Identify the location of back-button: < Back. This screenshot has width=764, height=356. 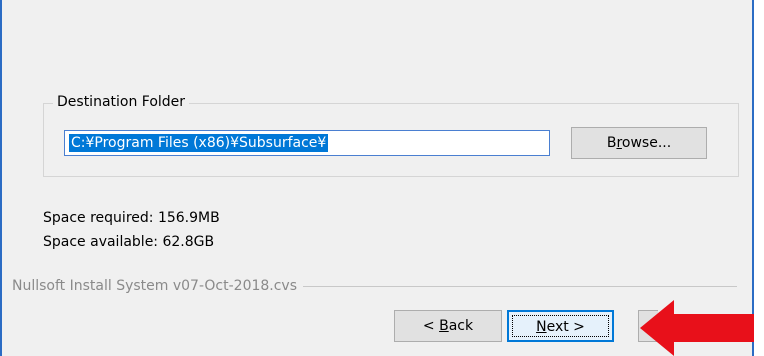
(448, 326).